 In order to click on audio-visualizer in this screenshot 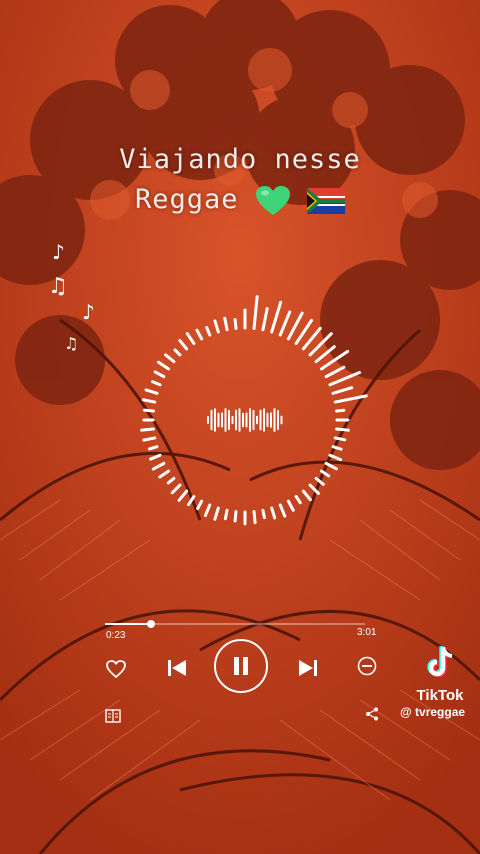, I will do `click(254, 410)`.